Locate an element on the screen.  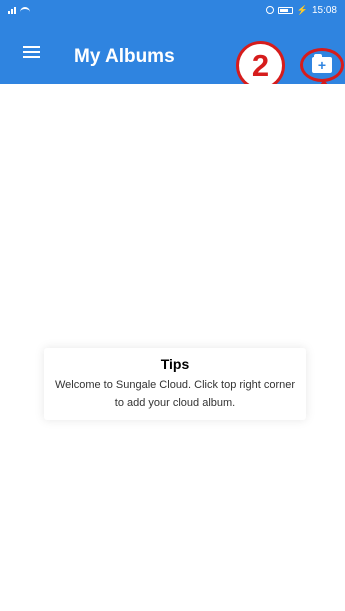
battery-icon is located at coordinates (285, 10).